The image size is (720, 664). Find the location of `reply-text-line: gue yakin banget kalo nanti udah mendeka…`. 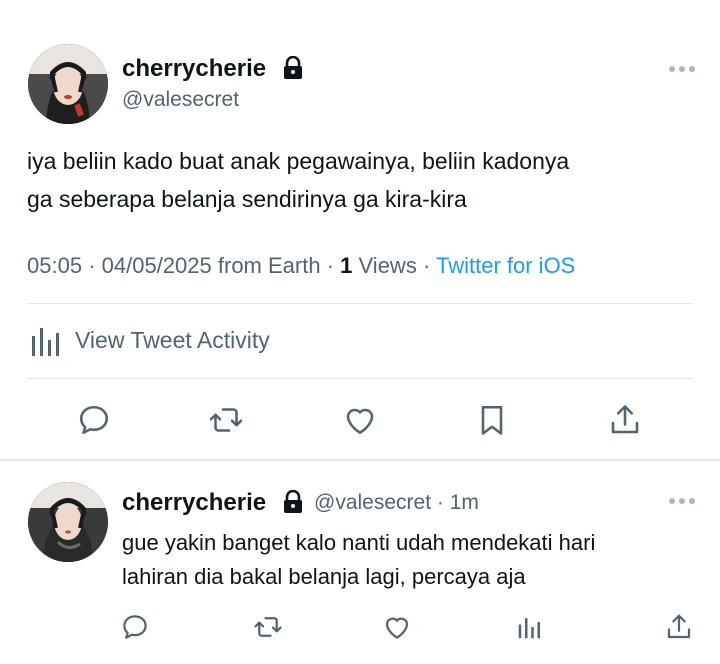

reply-text-line: gue yakin banget kalo nanti udah mendeka… is located at coordinates (359, 542).